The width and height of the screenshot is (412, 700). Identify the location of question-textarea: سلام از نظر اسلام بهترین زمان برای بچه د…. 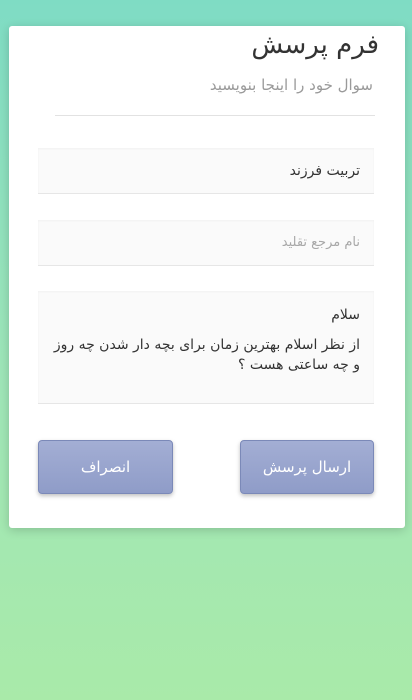
(206, 347).